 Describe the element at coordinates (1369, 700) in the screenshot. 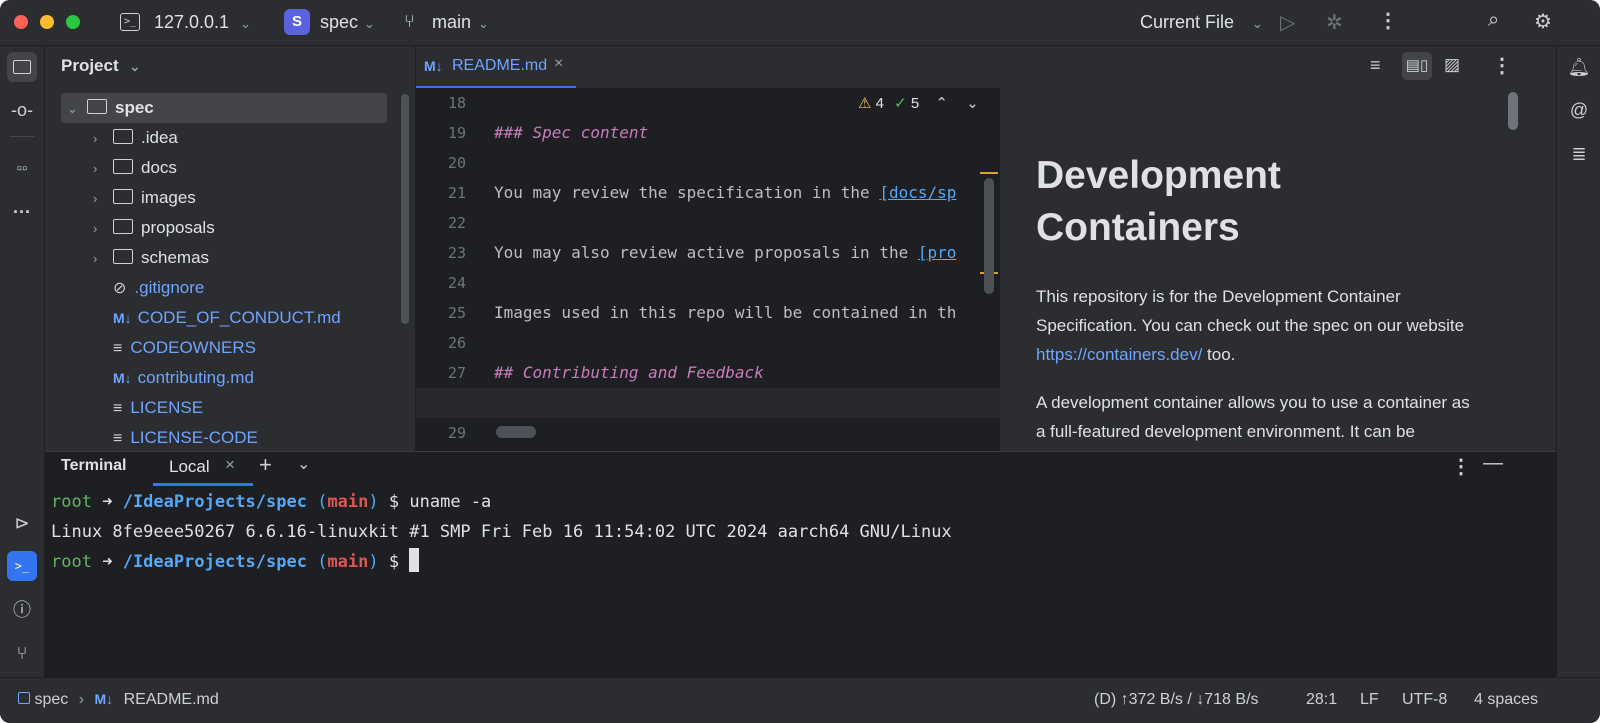

I see `line-separator: LF` at that location.